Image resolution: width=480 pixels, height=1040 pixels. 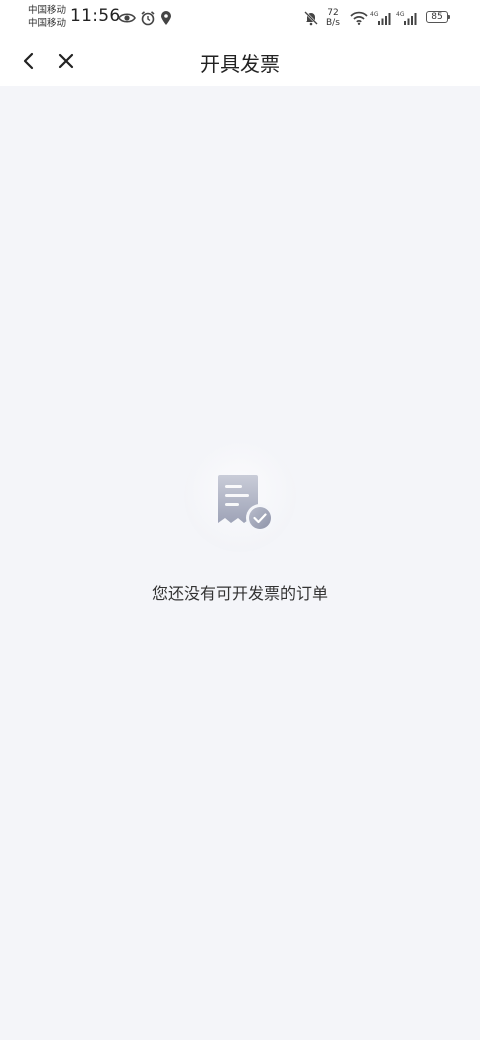 What do you see at coordinates (95, 16) in the screenshot?
I see `status-time: 11:56` at bounding box center [95, 16].